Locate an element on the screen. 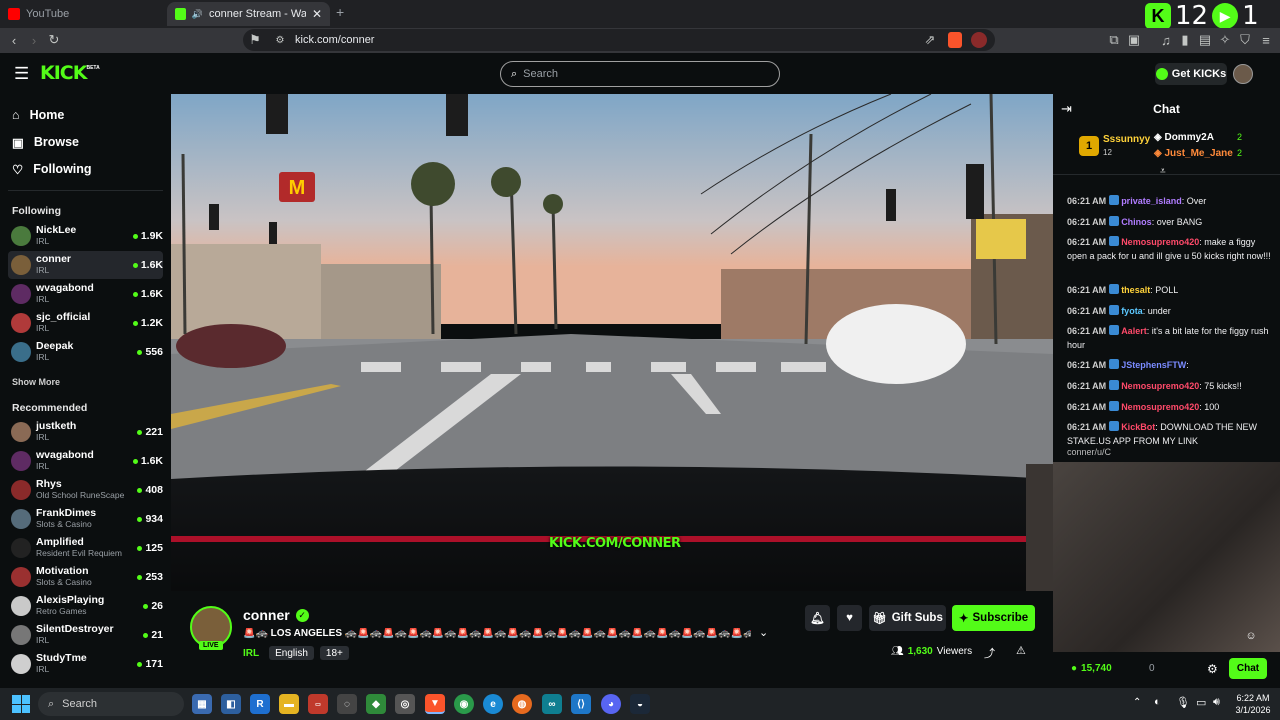 Image resolution: width=1280 pixels, height=720 pixels. expand-leaderboard-icon: ⩡ is located at coordinates (1163, 171).